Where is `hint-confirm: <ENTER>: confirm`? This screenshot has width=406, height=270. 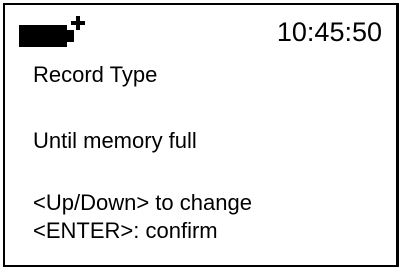 hint-confirm: <ENTER>: confirm is located at coordinates (125, 230).